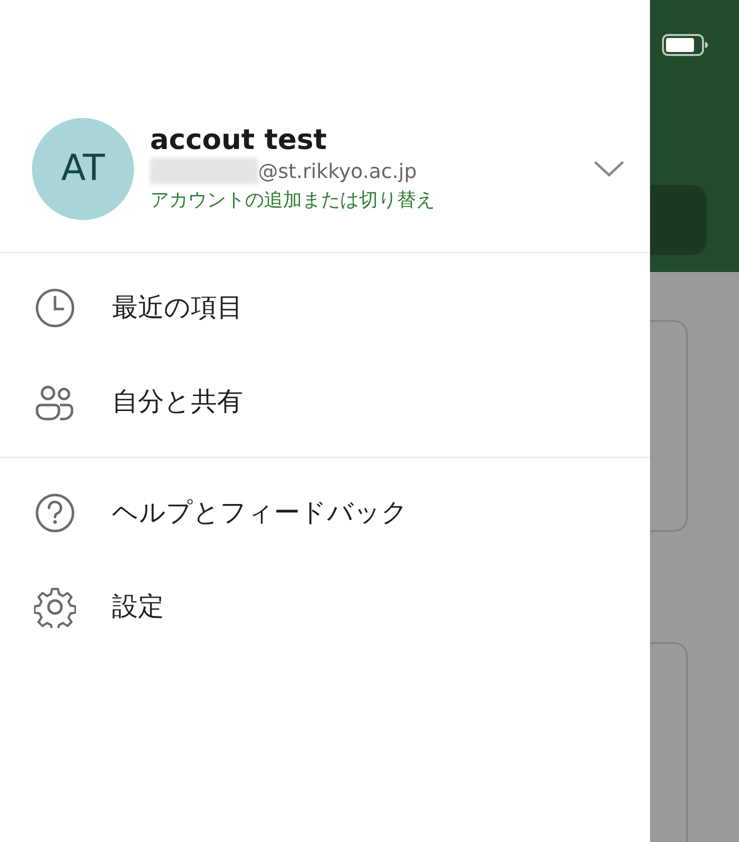 The image size is (739, 842). Describe the element at coordinates (325, 513) in the screenshot. I see `menu-item: ヘルプとフィードバック` at that location.